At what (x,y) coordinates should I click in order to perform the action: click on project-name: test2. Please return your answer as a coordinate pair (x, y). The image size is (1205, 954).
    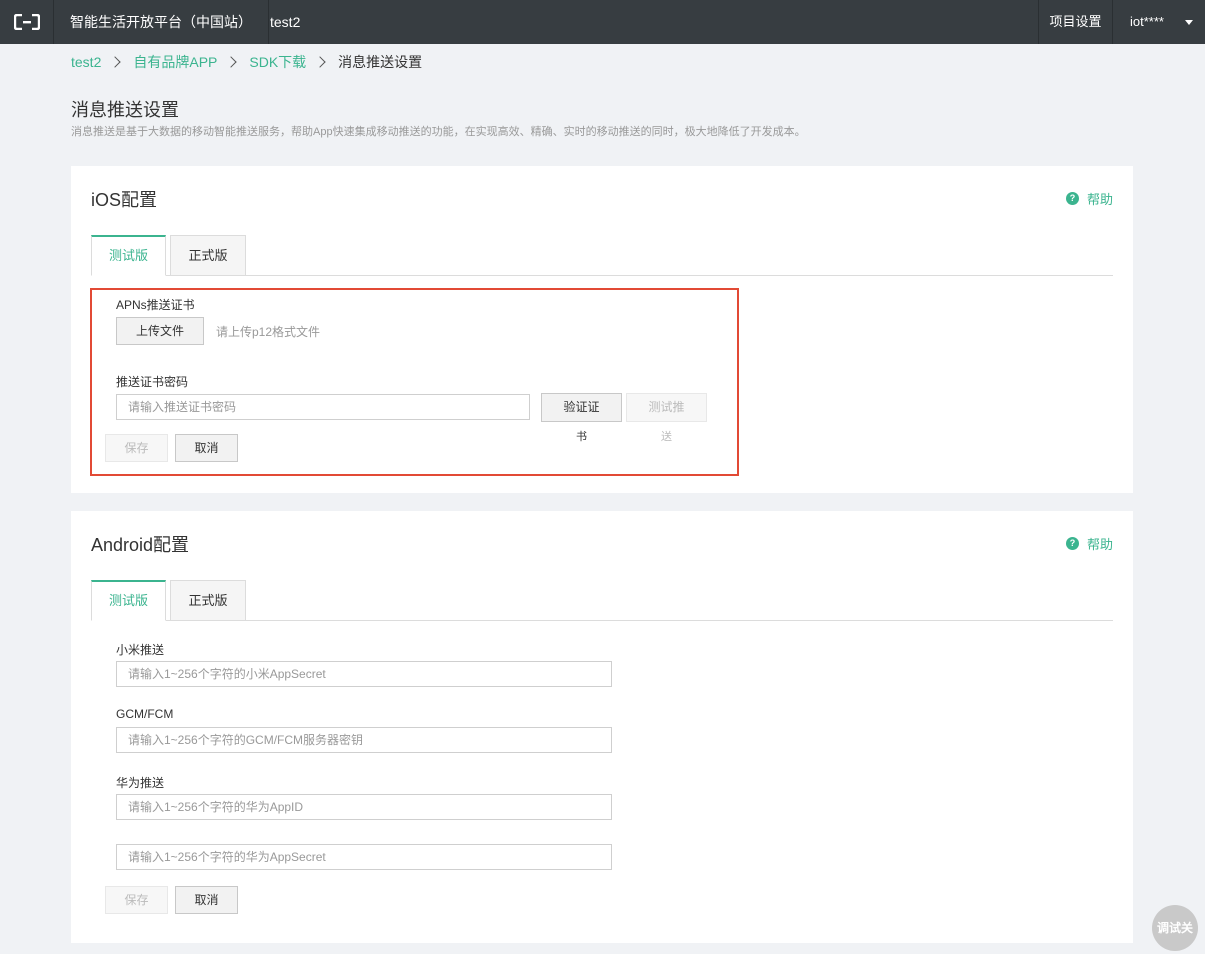
    Looking at the image, I should click on (285, 22).